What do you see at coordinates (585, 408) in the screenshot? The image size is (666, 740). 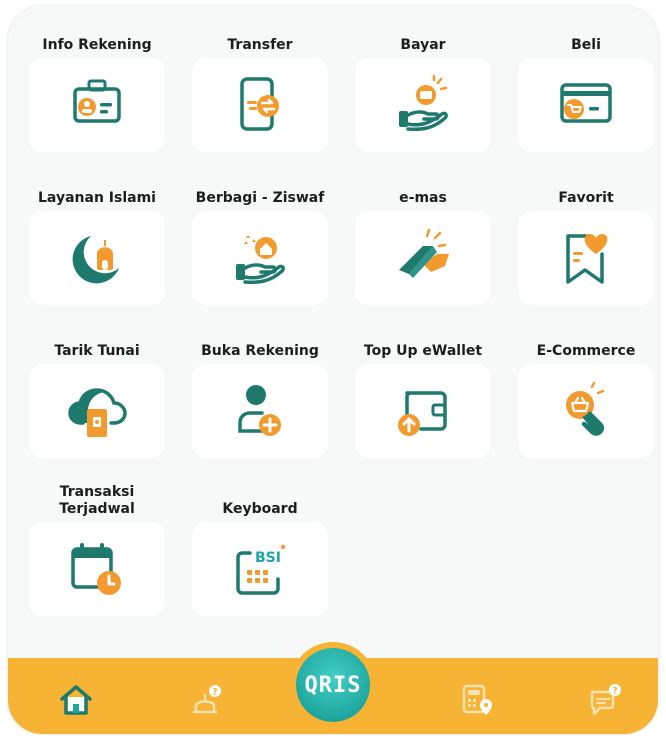 I see `basket-tap-icon` at bounding box center [585, 408].